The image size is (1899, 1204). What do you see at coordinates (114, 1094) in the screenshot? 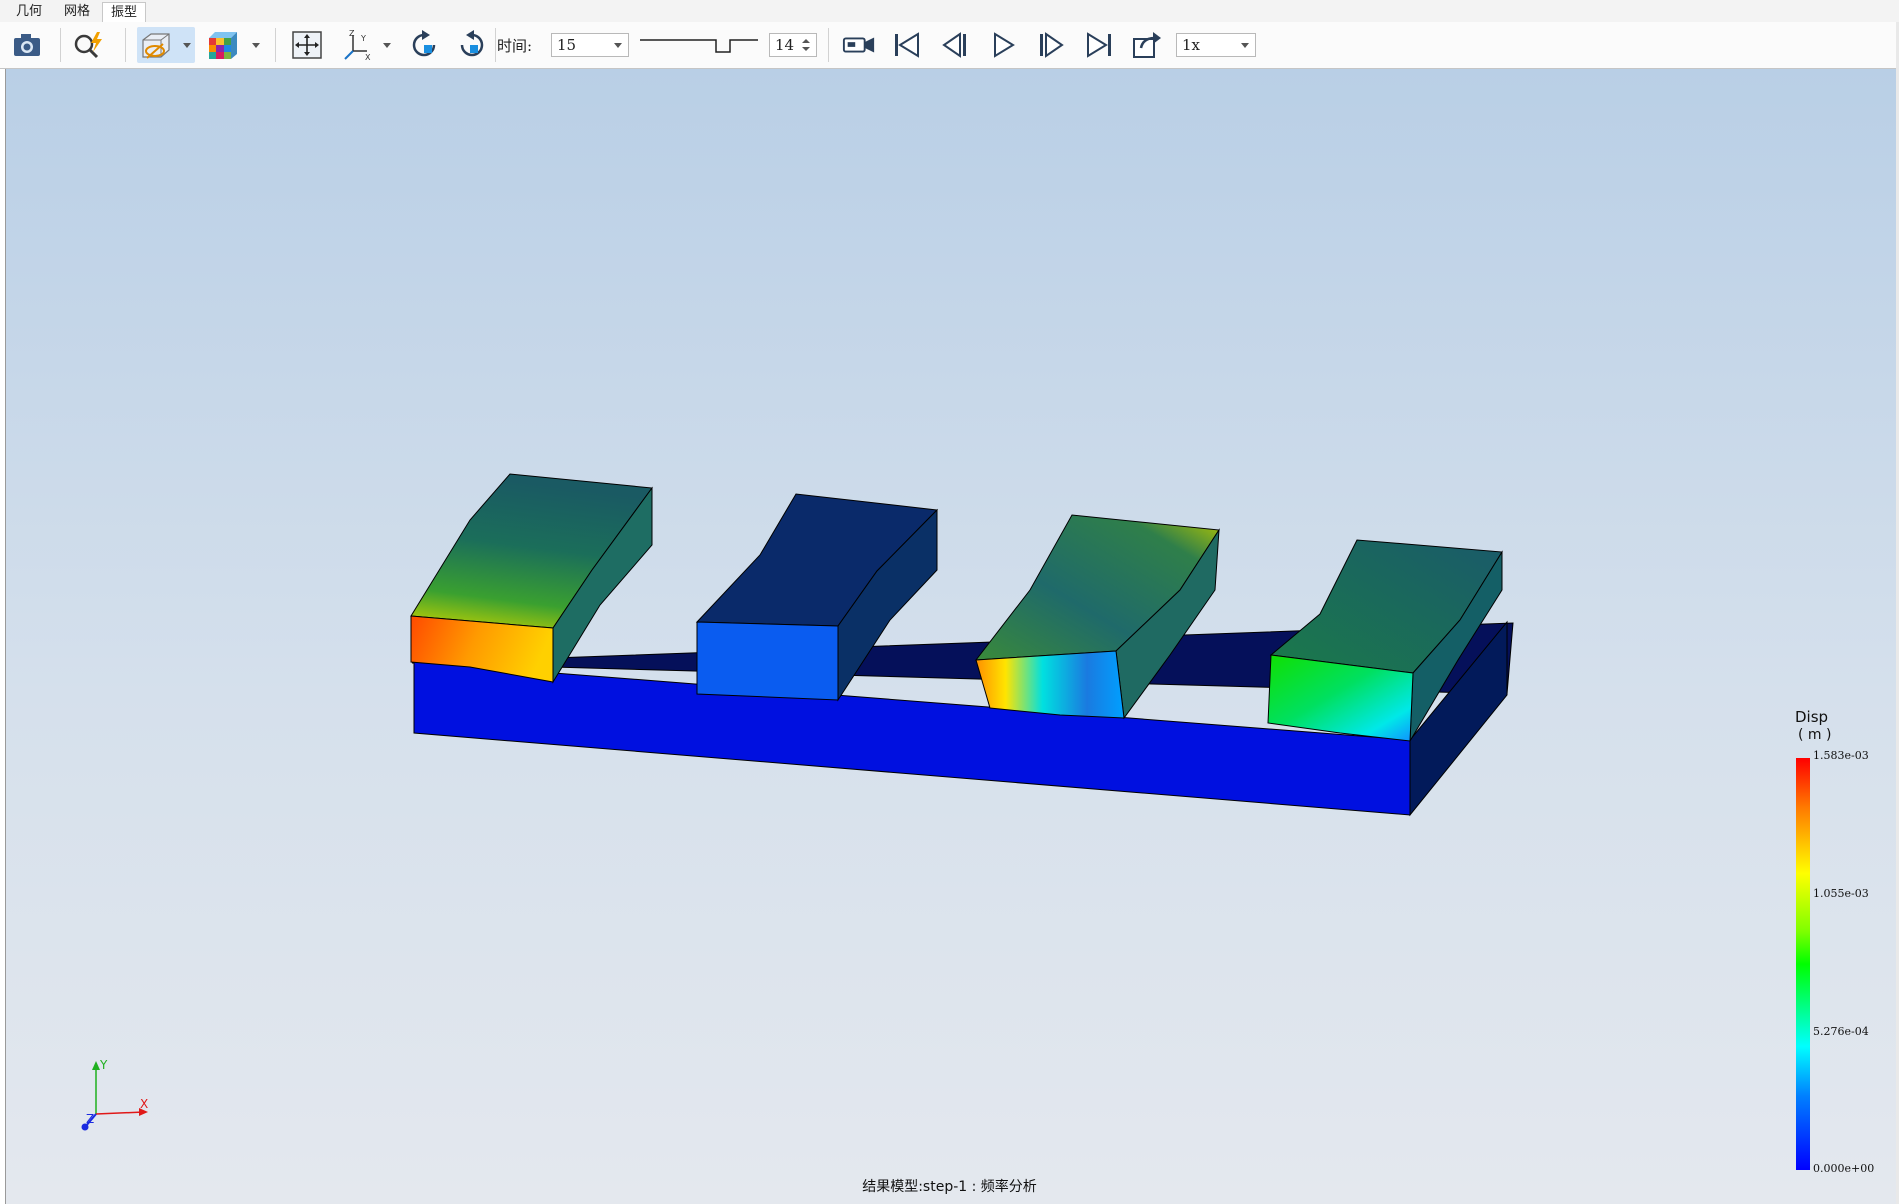
I see `orientation-triad: Y X Z` at bounding box center [114, 1094].